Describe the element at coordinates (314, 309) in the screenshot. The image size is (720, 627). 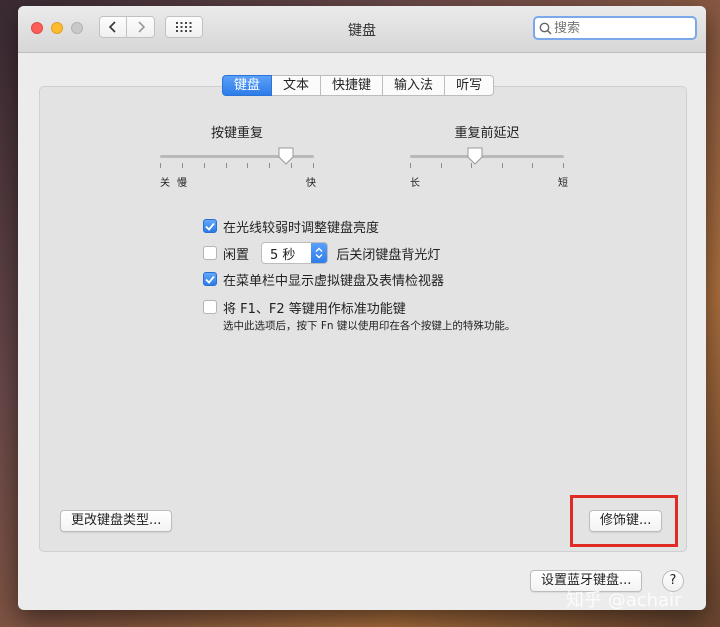
I see `function-keys-label: 将 F1、F2 等键用作标准功能键` at that location.